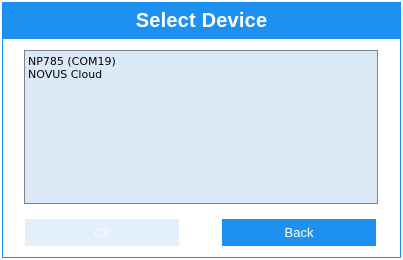 The height and width of the screenshot is (260, 403). Describe the element at coordinates (201, 61) in the screenshot. I see `device-list-item-np785: NP785 (COM19)` at that location.